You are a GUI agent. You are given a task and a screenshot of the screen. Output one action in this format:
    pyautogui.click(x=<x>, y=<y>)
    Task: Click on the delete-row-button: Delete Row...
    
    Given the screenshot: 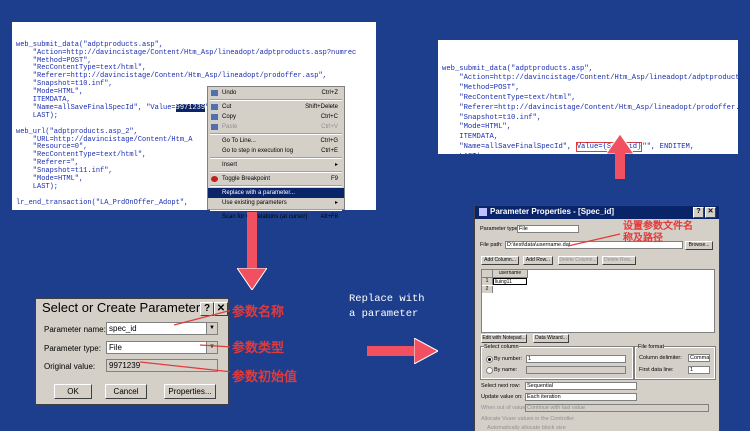 What is the action you would take?
    pyautogui.click(x=619, y=260)
    